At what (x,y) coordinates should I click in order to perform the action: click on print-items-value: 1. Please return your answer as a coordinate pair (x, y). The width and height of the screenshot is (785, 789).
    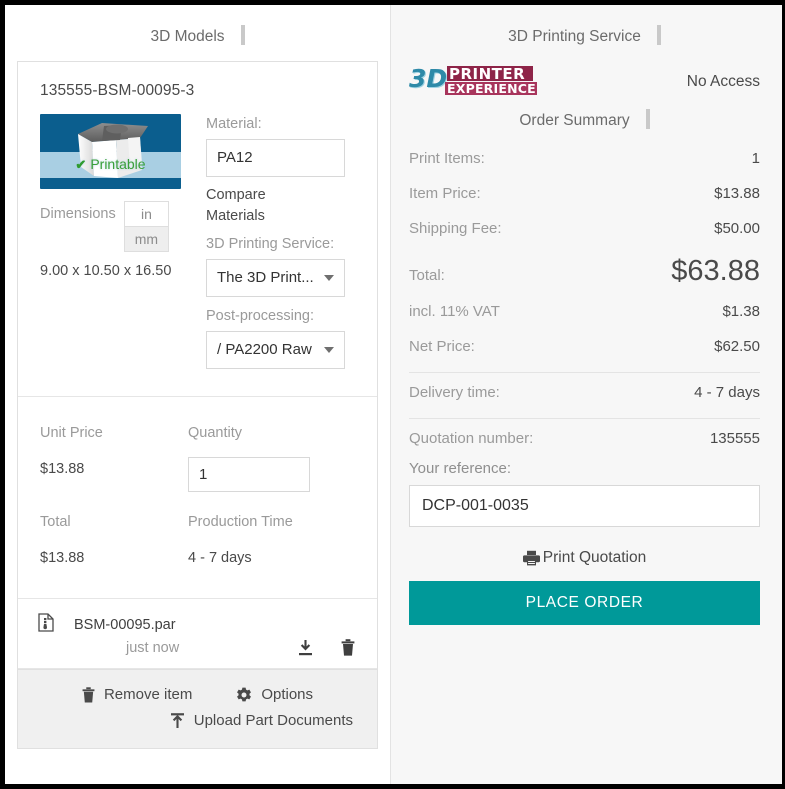
    Looking at the image, I should click on (755, 158).